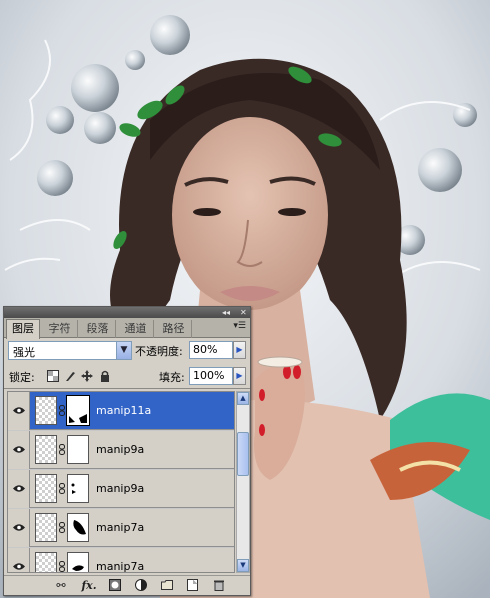 The image size is (490, 598). I want to click on lock-label: 锁定:, so click(22, 377).